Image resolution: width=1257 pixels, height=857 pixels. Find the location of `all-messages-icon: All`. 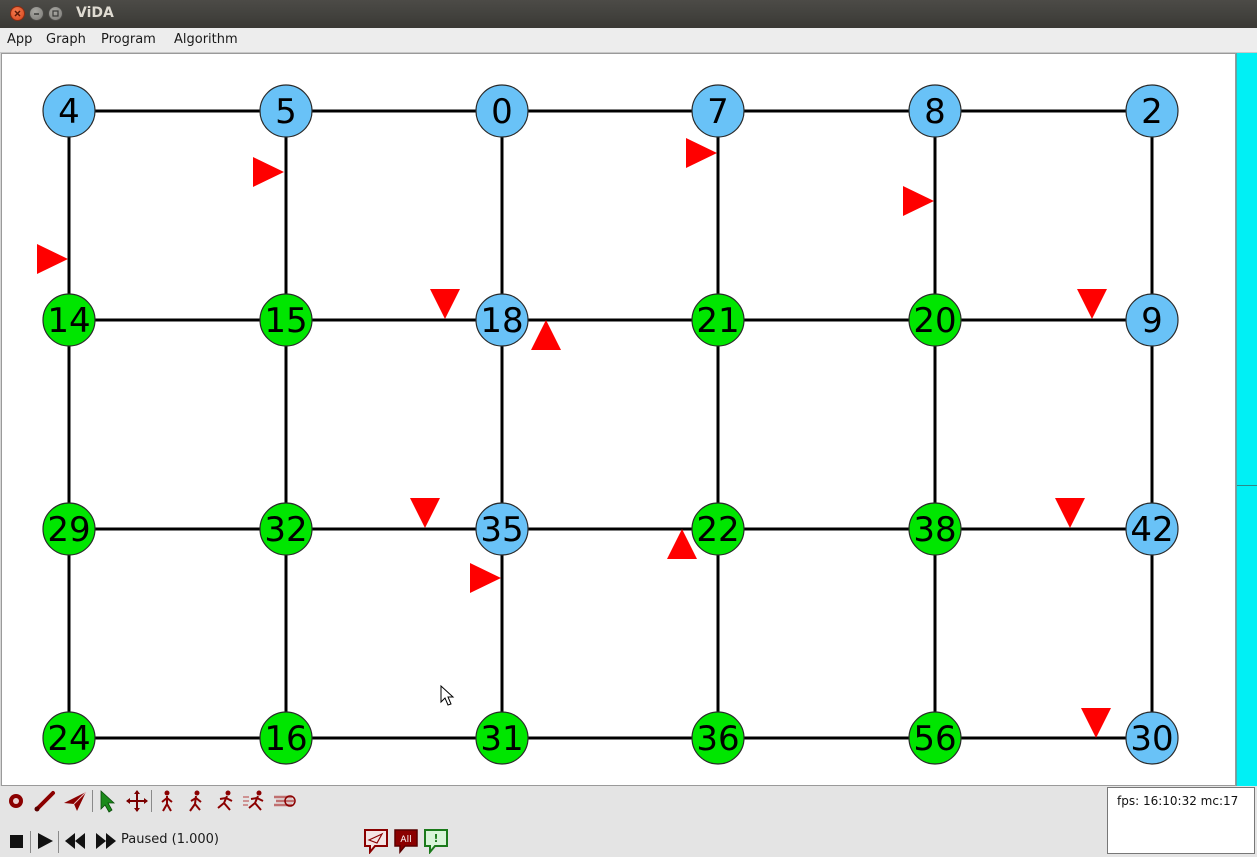

all-messages-icon: All is located at coordinates (406, 841).